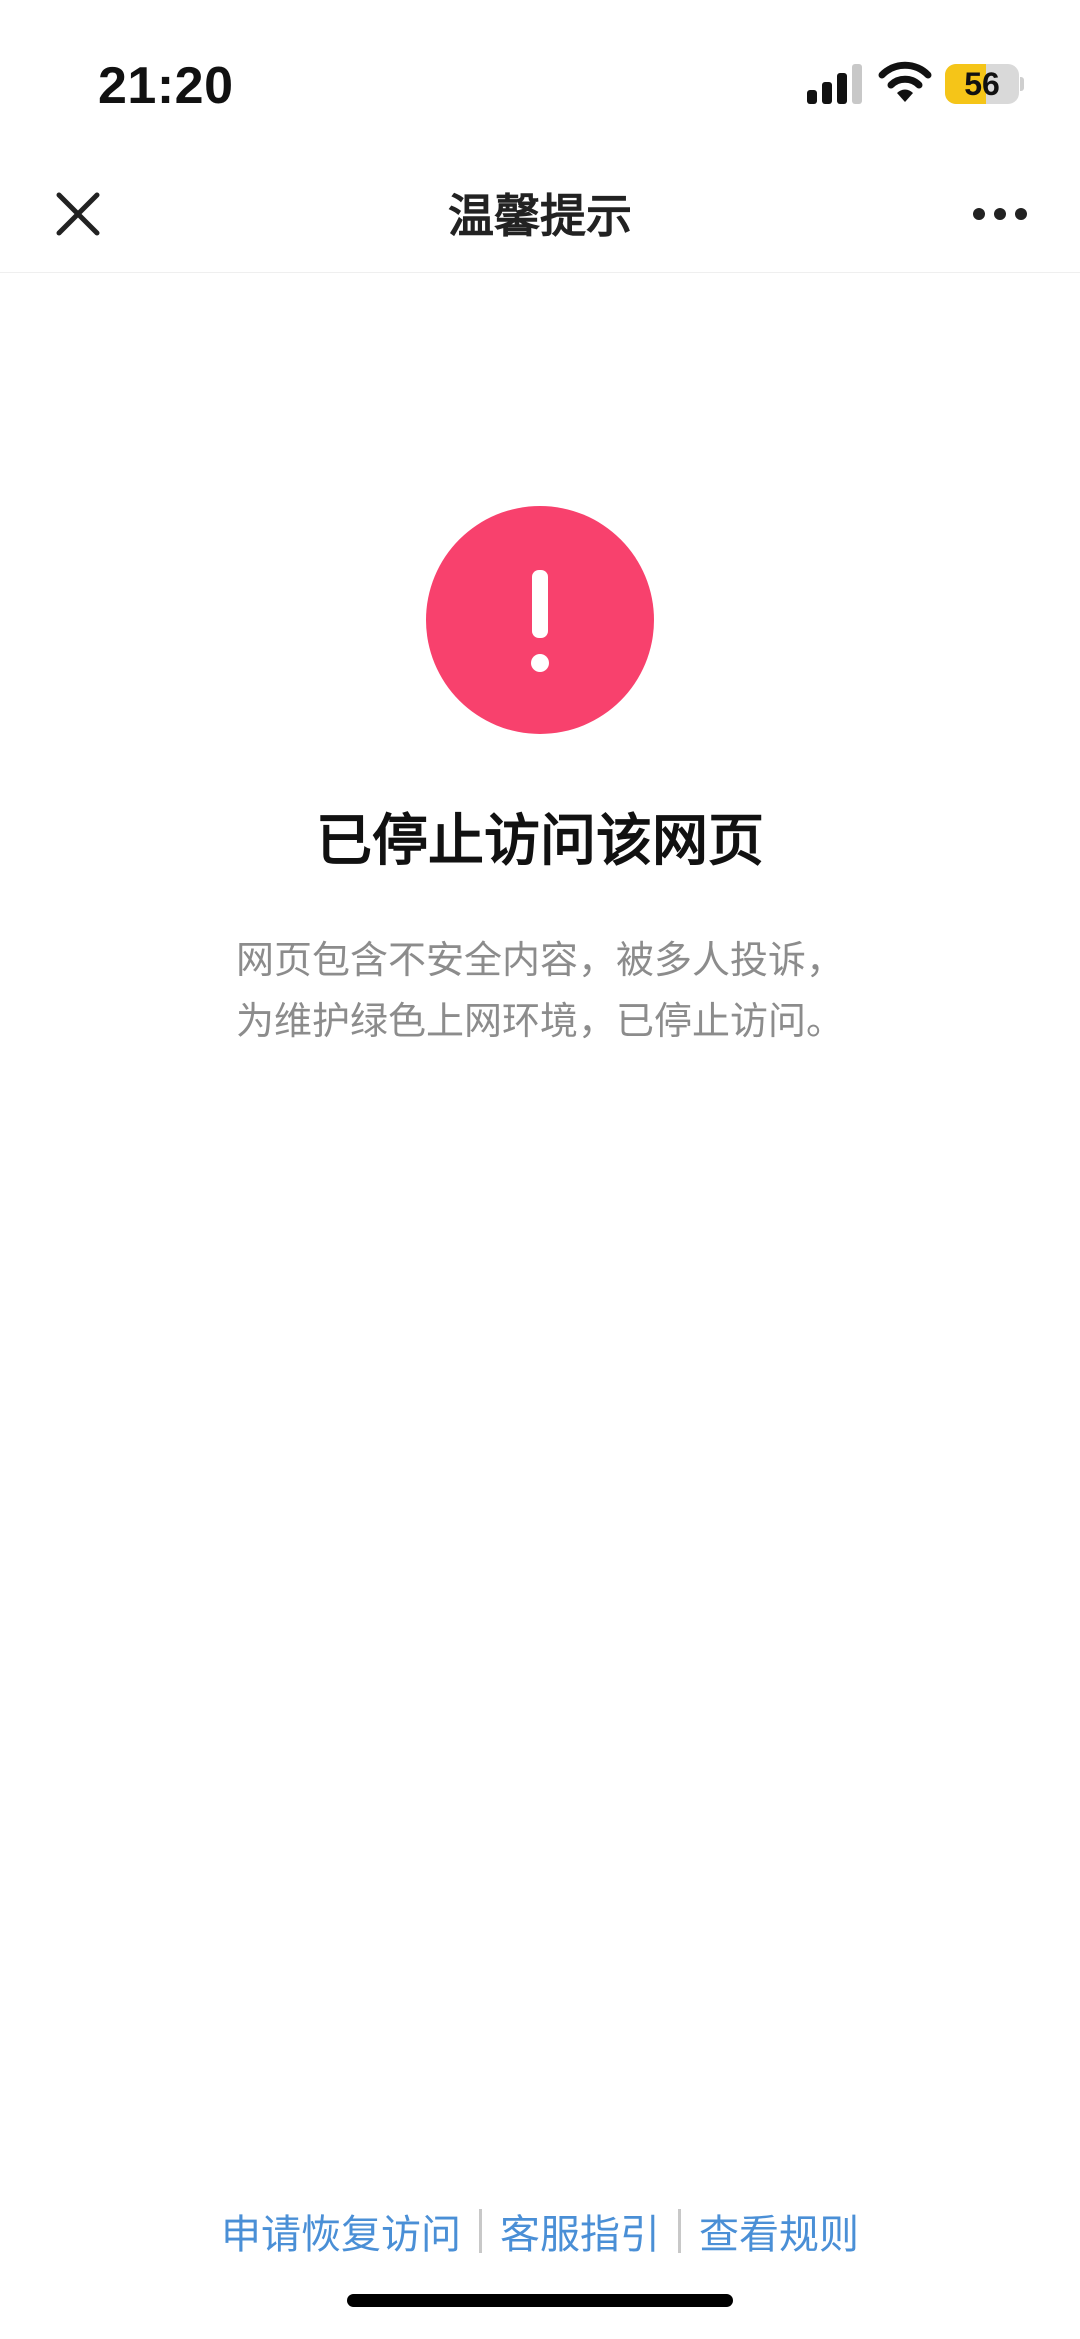  Describe the element at coordinates (166, 86) in the screenshot. I see `status-time: 21:20` at that location.